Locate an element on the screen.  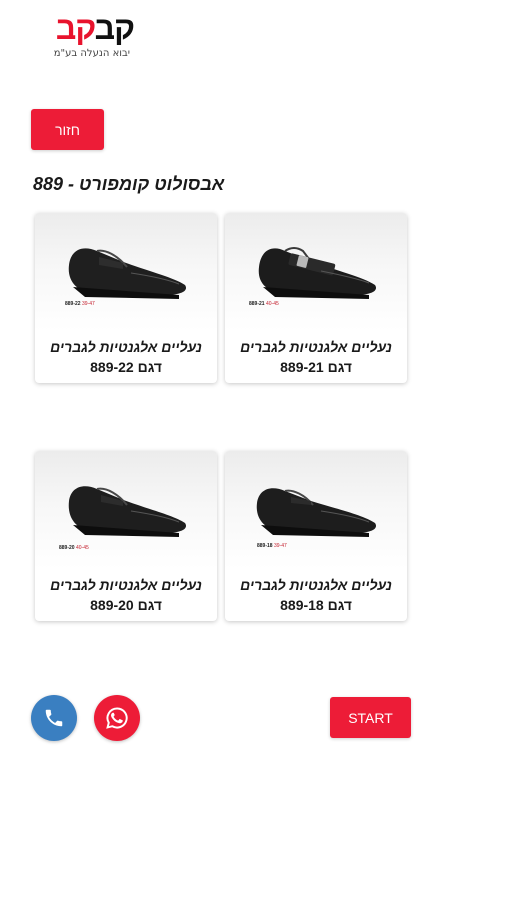
phone-button is located at coordinates (54, 718).